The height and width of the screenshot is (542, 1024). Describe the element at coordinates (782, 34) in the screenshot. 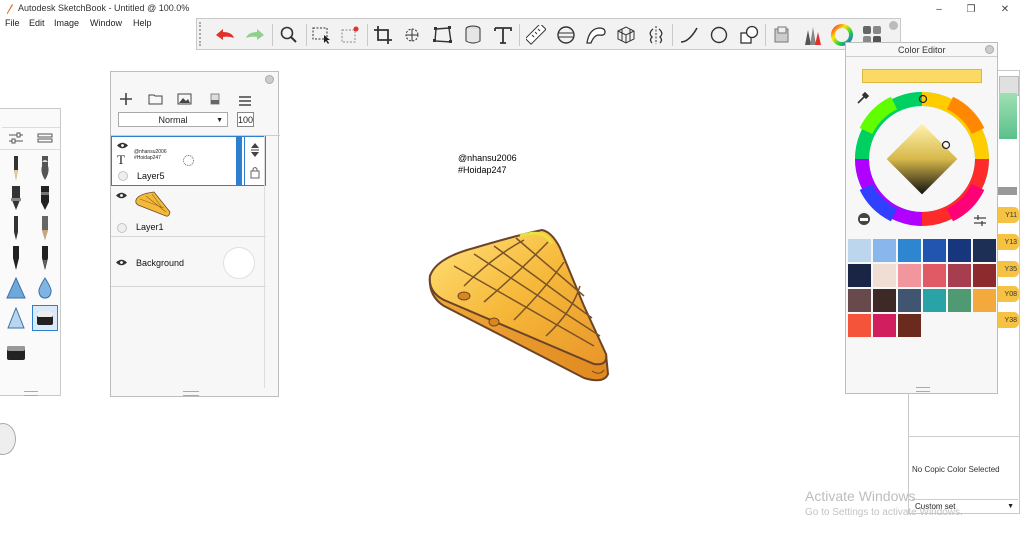

I see `copic-library-icon` at that location.